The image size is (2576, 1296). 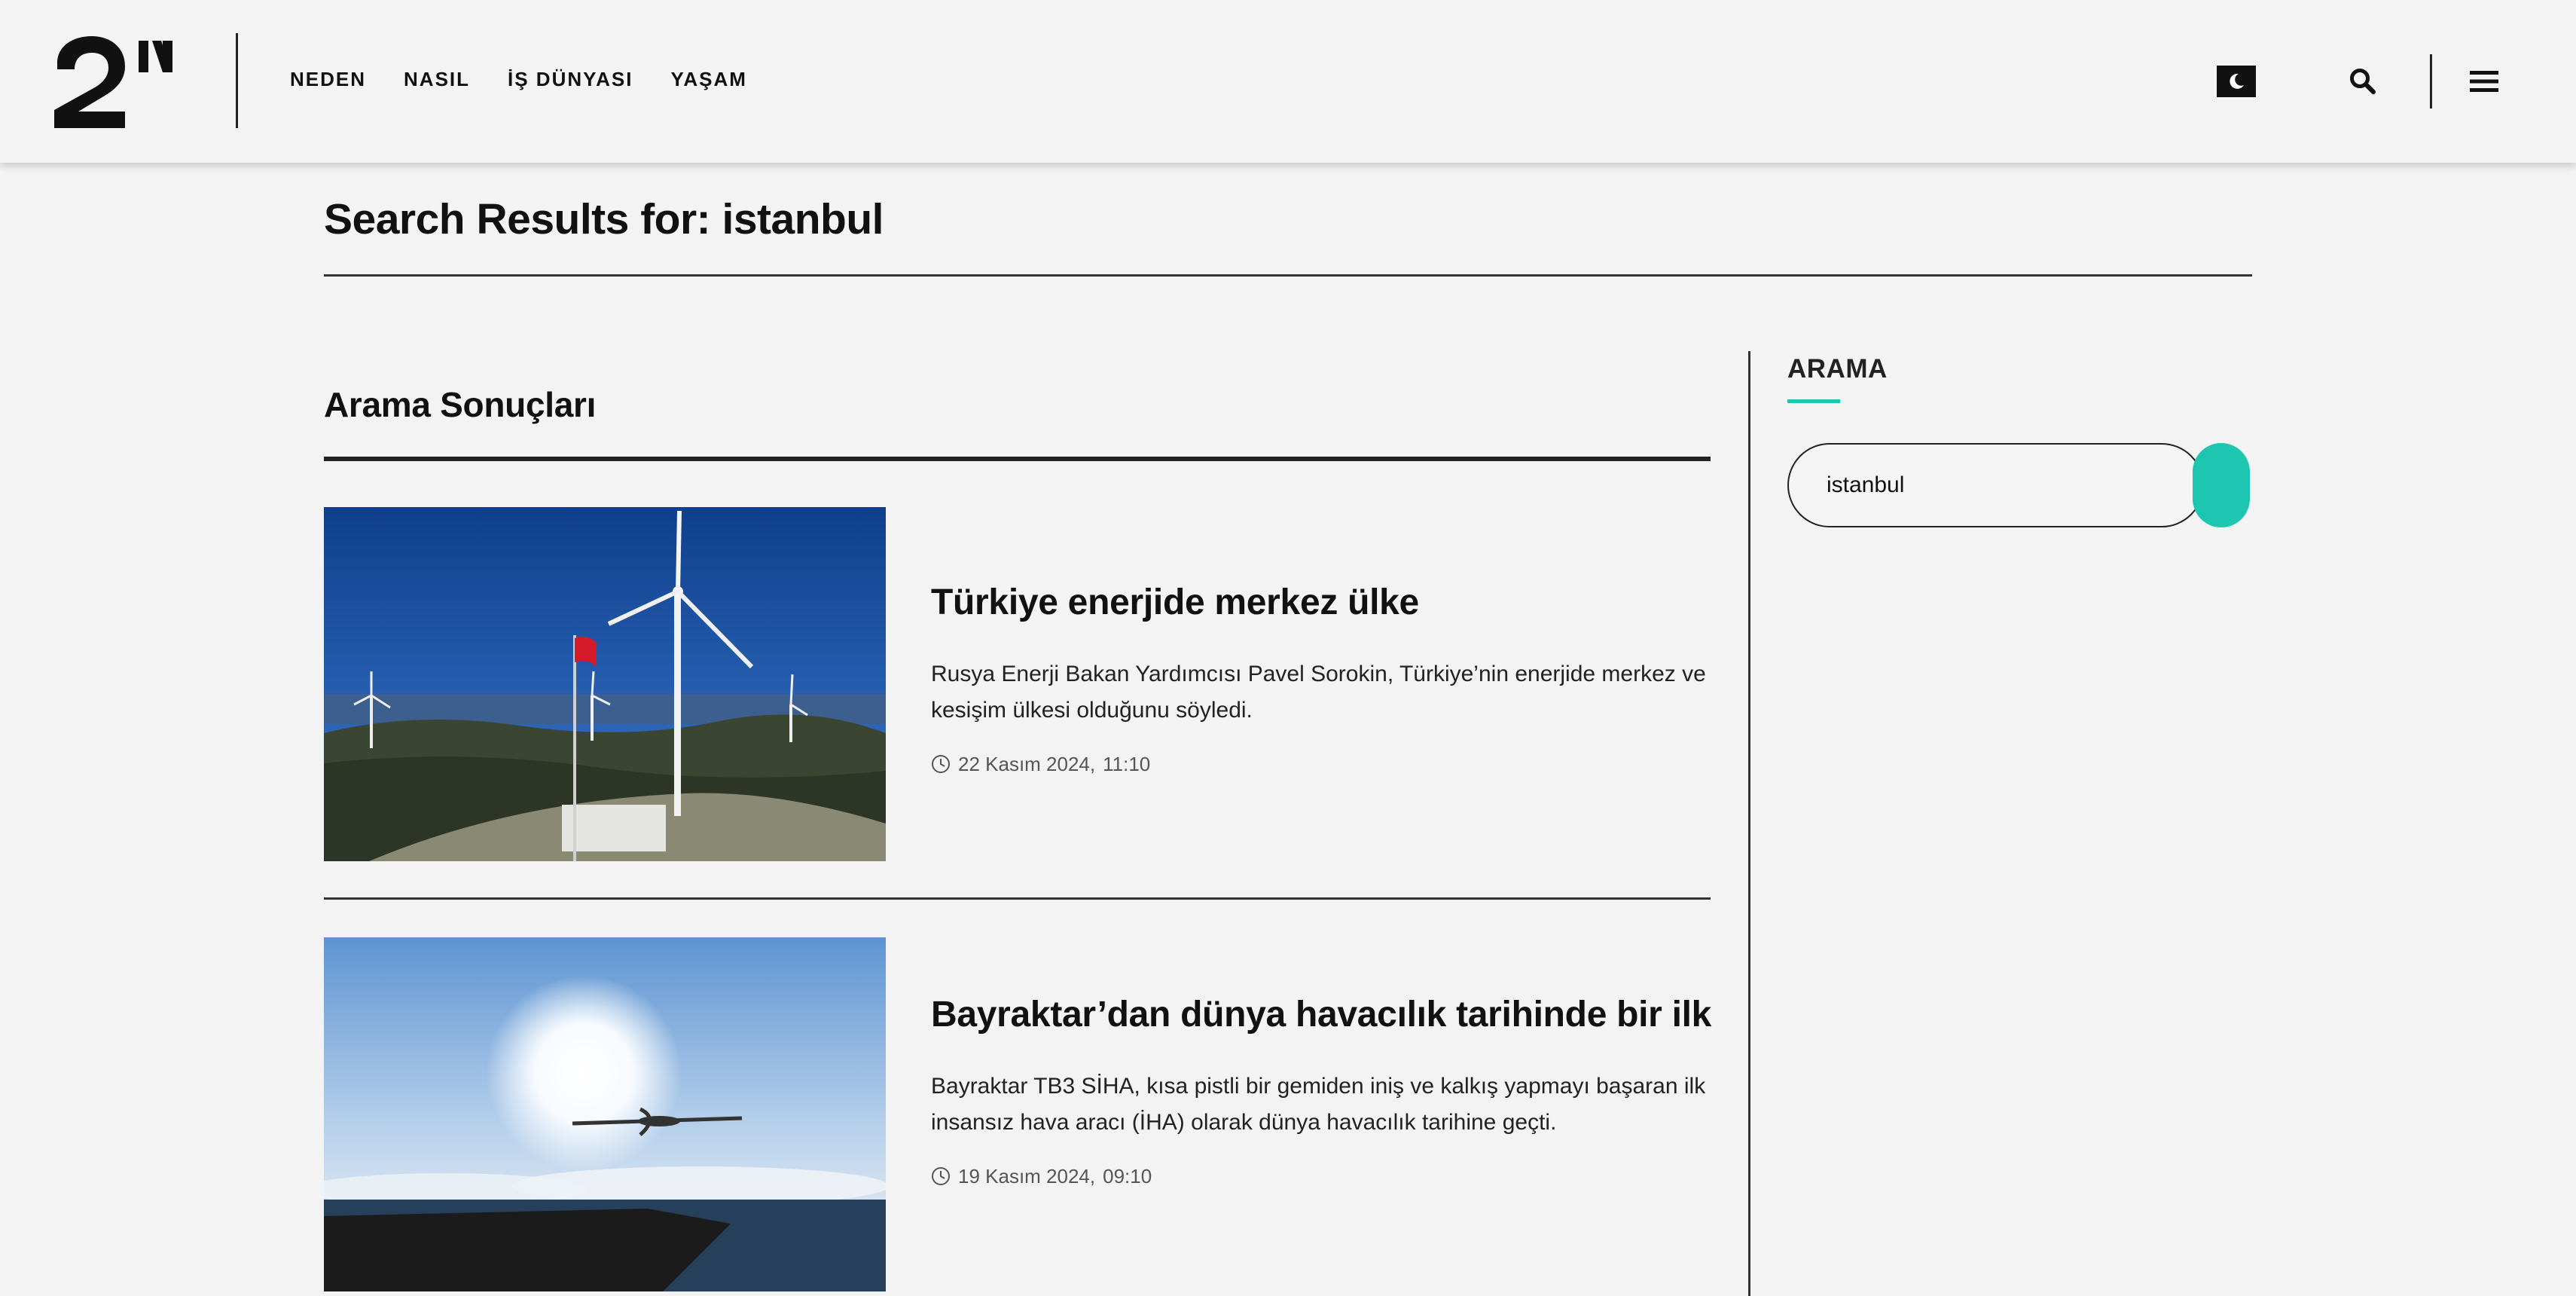 What do you see at coordinates (571, 79) in the screenshot?
I see `nav-item-is-dunyasi: İŞ DÜNYASI` at bounding box center [571, 79].